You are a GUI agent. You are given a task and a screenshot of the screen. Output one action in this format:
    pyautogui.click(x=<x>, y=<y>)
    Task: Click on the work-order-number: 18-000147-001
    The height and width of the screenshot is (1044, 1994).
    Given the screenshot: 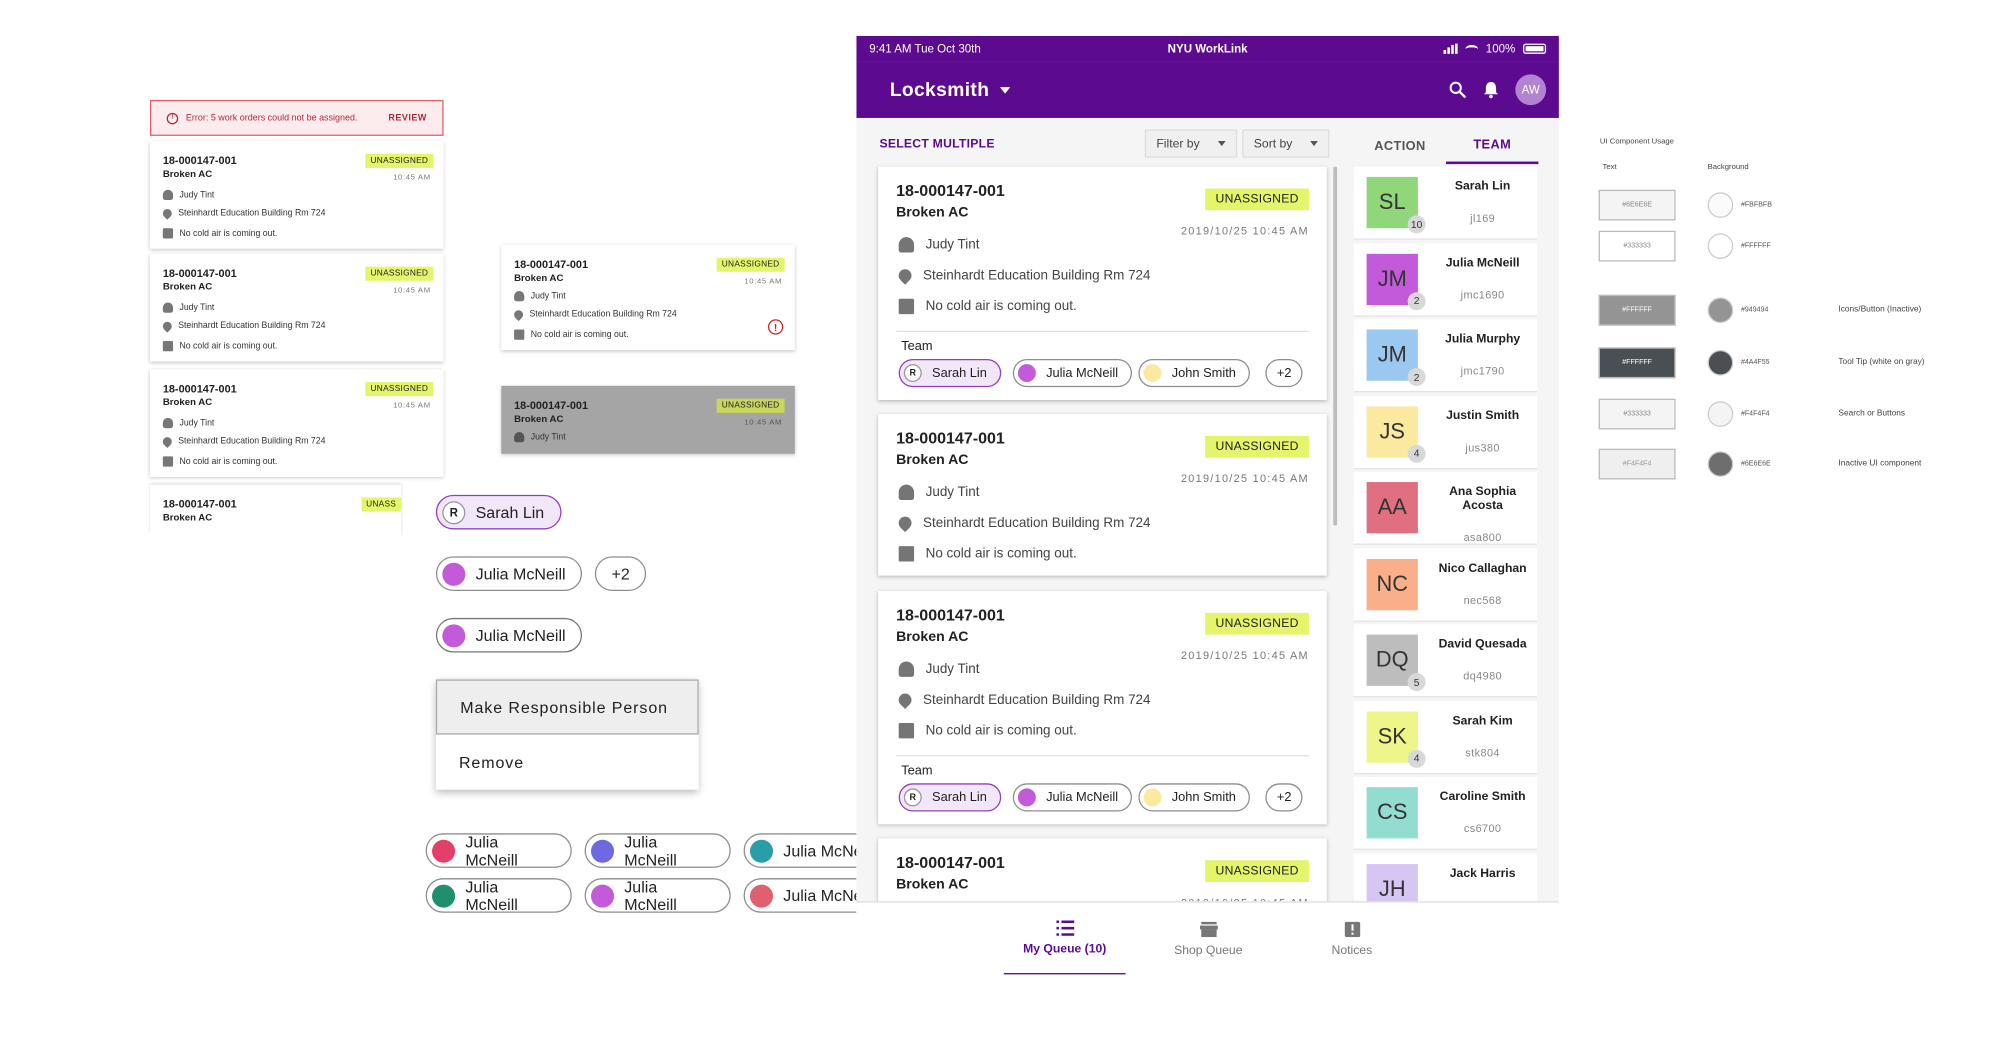 What is the action you would take?
    pyautogui.click(x=950, y=862)
    